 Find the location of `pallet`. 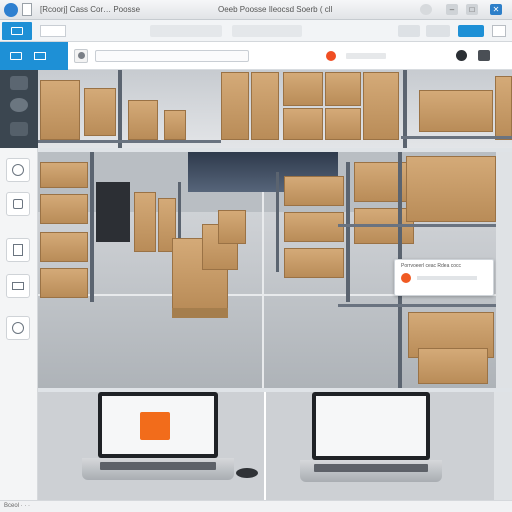

pallet is located at coordinates (200, 313).